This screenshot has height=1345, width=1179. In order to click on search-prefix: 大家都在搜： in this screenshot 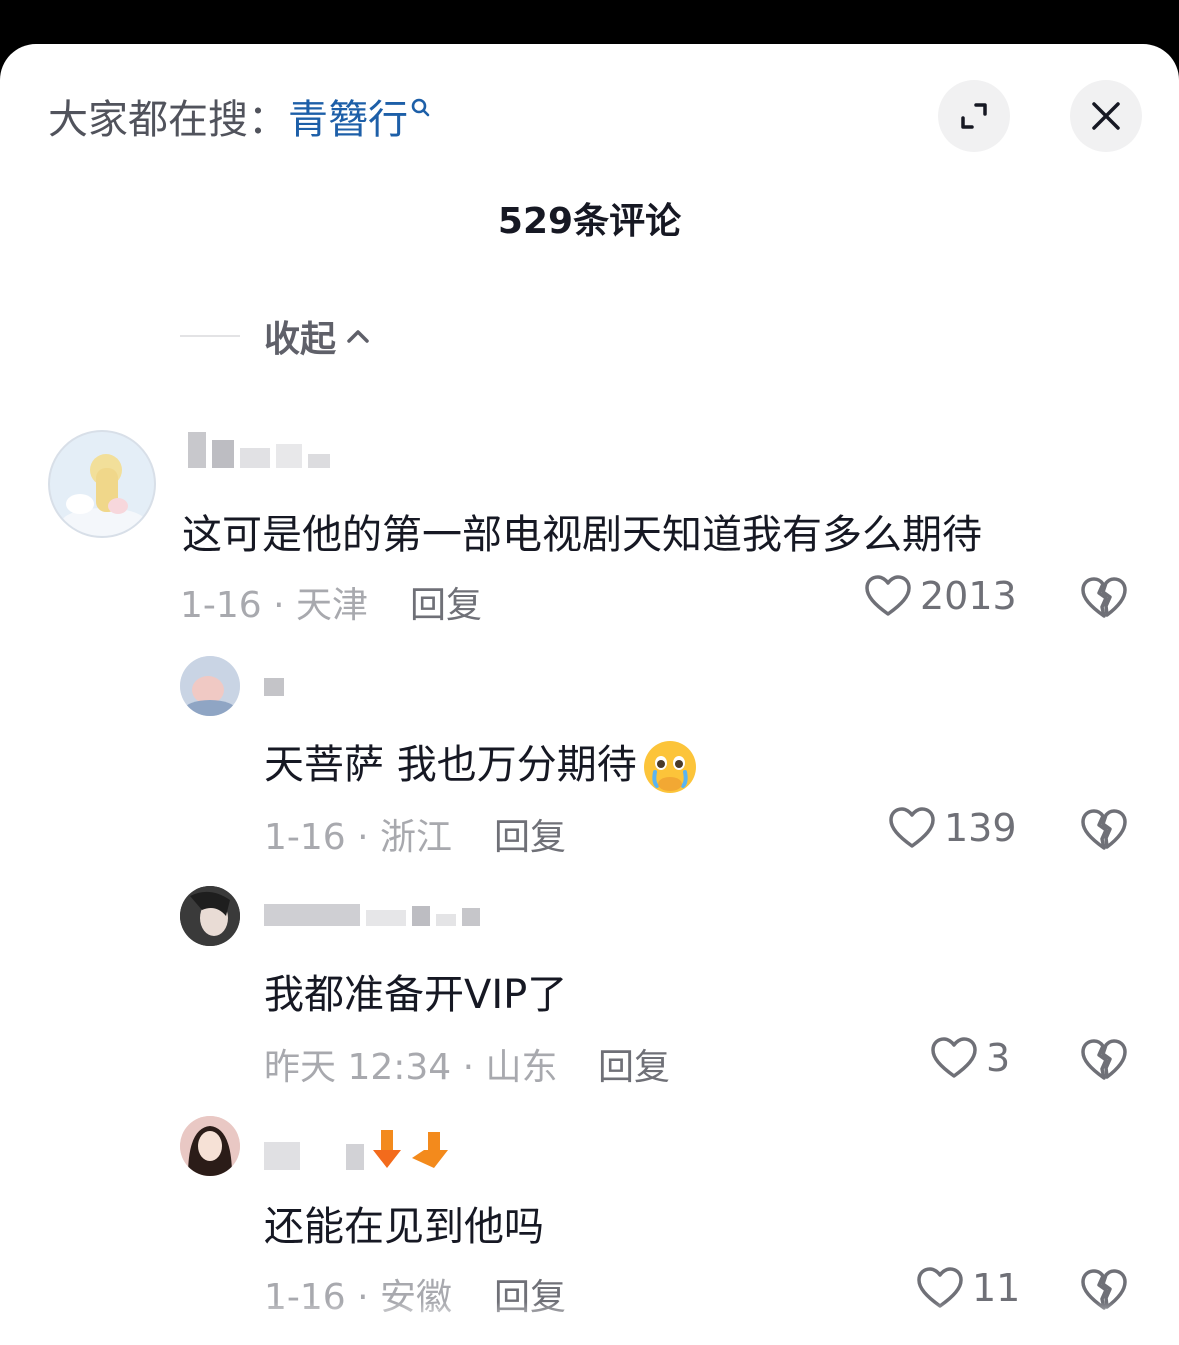, I will do `click(168, 120)`.